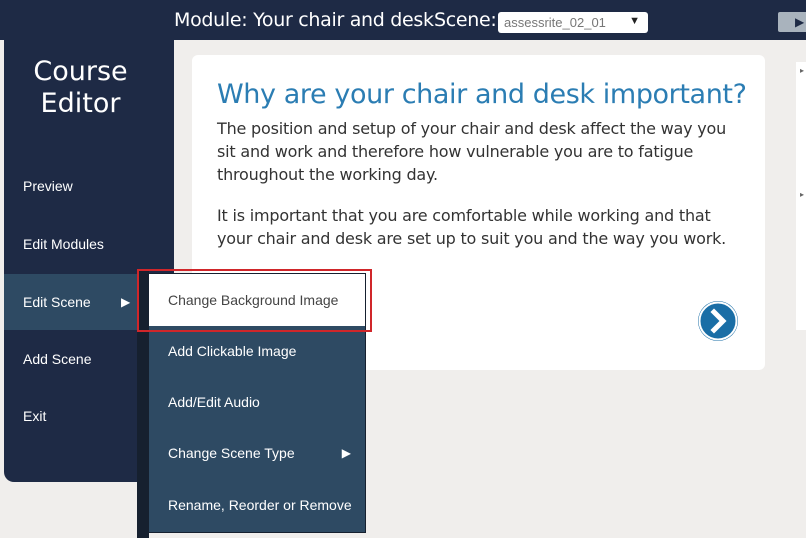  What do you see at coordinates (482, 94) in the screenshot?
I see `card-title: Why are your chair and desk important?` at bounding box center [482, 94].